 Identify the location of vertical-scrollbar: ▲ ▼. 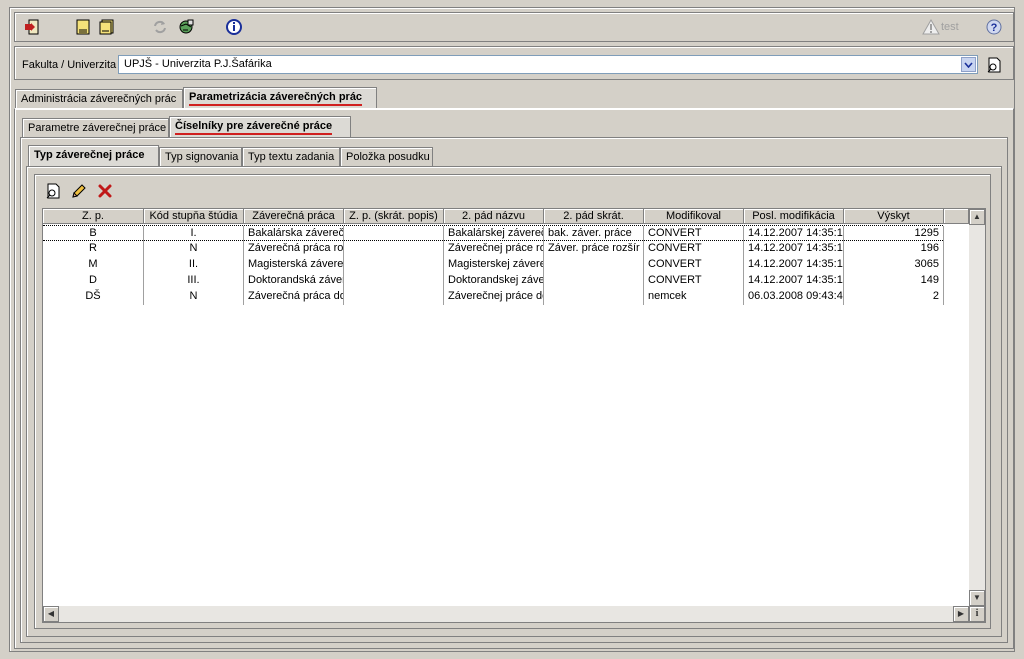
(977, 407).